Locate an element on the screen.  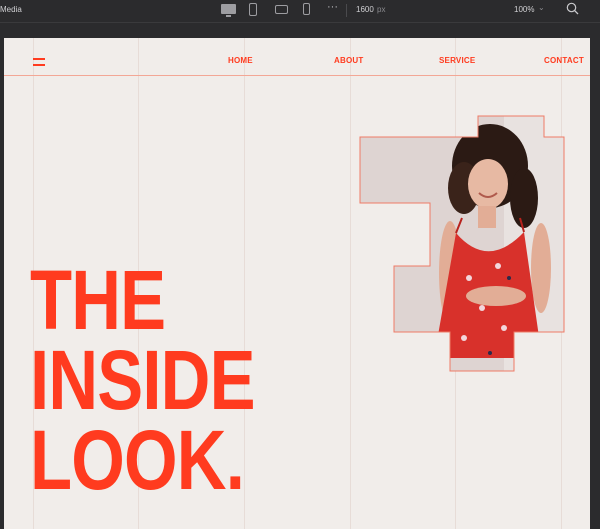
headline-line: THE is located at coordinates (98, 300).